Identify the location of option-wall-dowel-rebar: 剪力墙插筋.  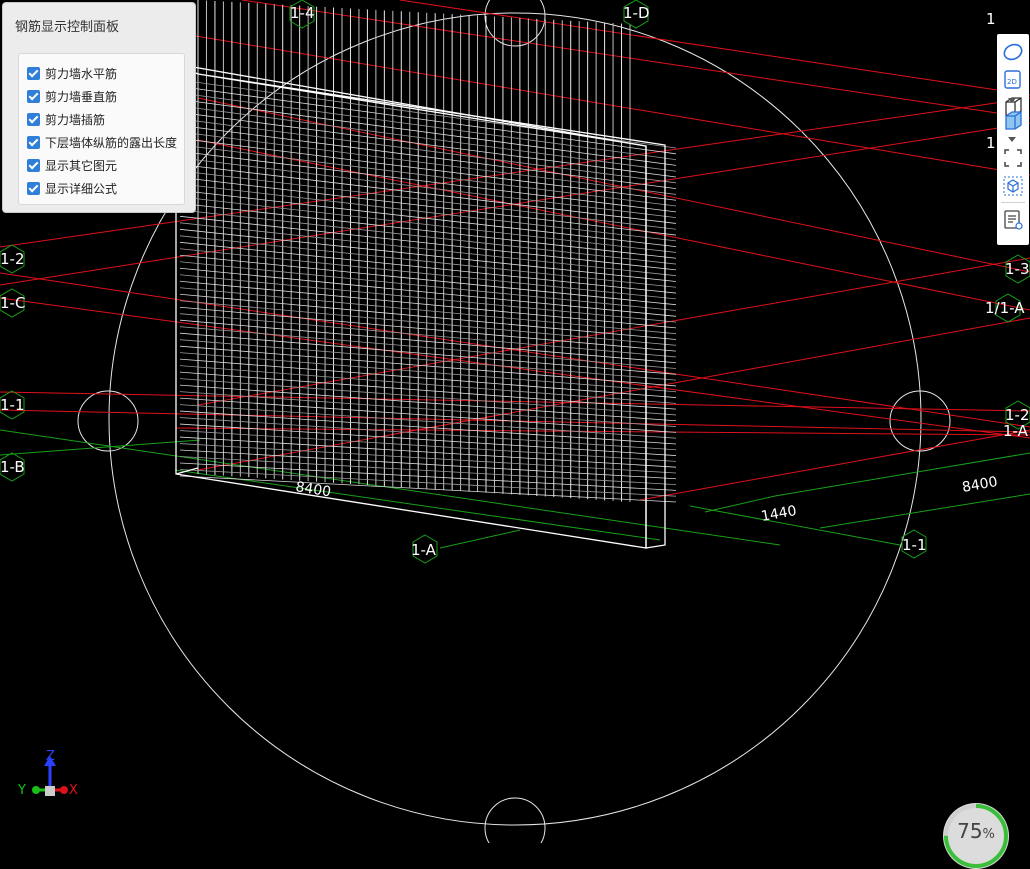
(101, 119).